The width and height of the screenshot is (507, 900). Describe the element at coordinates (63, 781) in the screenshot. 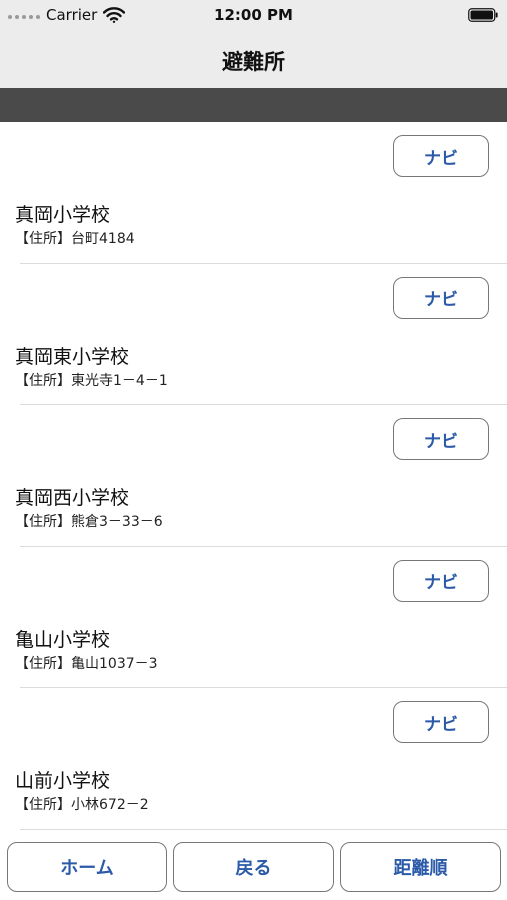

I see `shelter-name: 山前小学校` at that location.